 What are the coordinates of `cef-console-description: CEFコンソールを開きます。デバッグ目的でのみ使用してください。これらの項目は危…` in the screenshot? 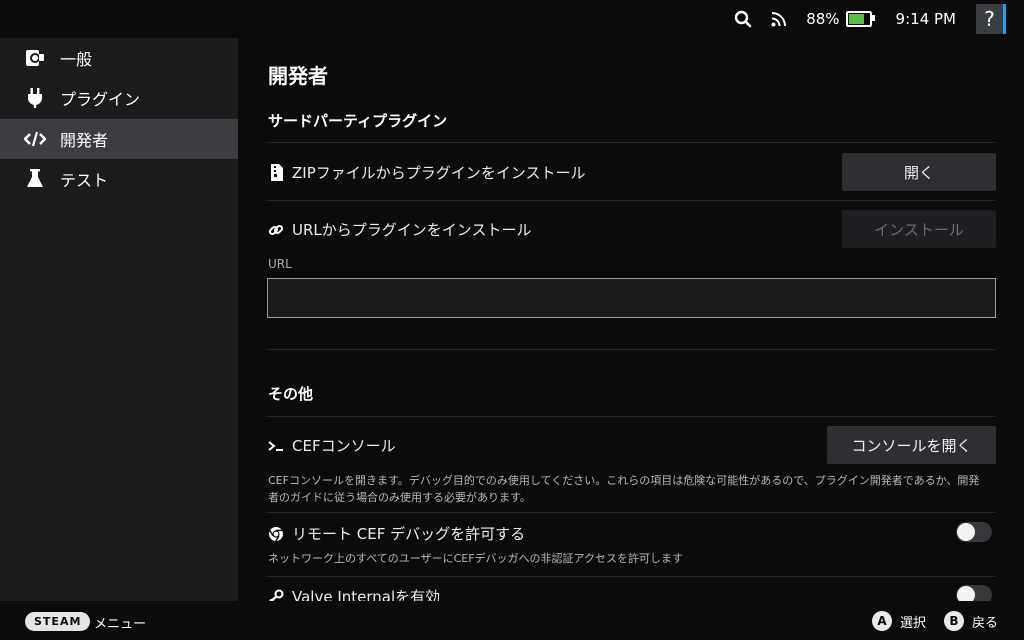 It's located at (624, 489).